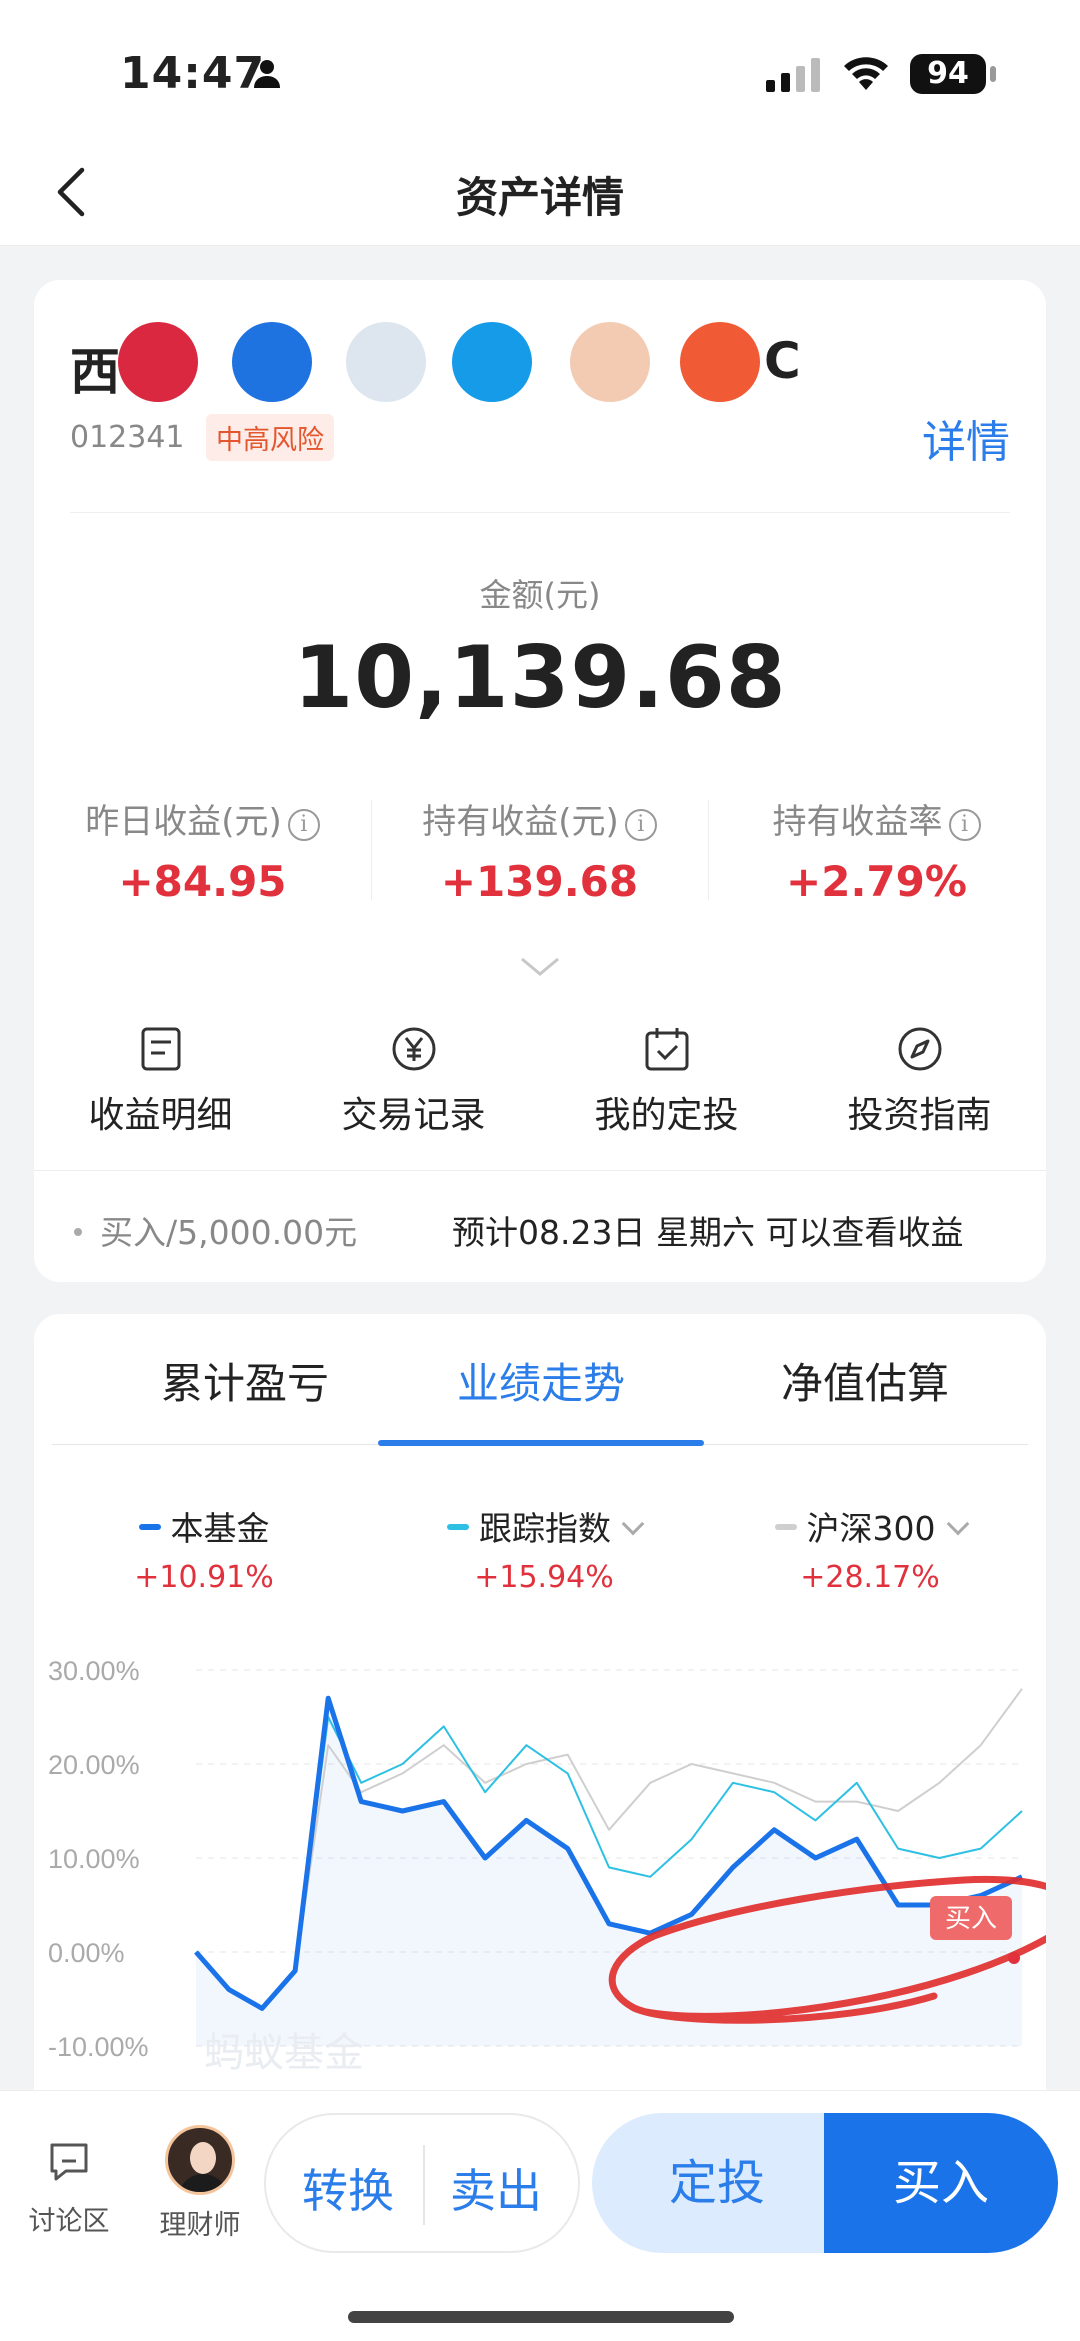 The height and width of the screenshot is (2341, 1080). Describe the element at coordinates (160, 1115) in the screenshot. I see `action-label: 收益明细` at that location.